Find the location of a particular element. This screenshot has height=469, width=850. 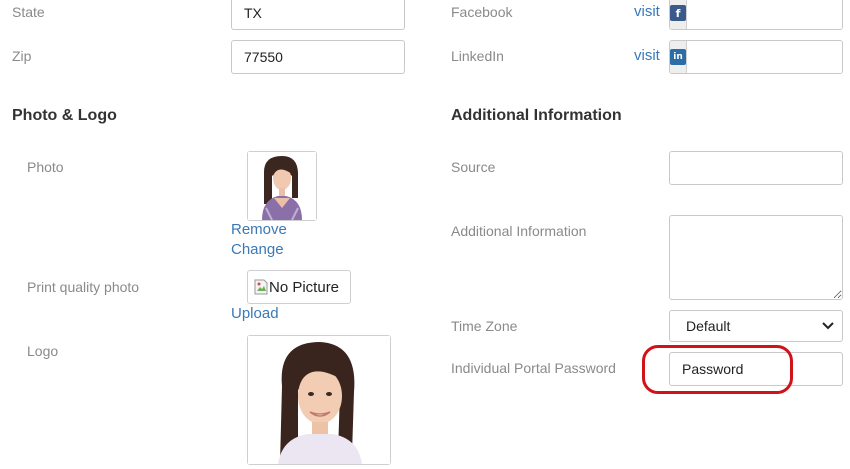

chevron-down-icon is located at coordinates (828, 326).